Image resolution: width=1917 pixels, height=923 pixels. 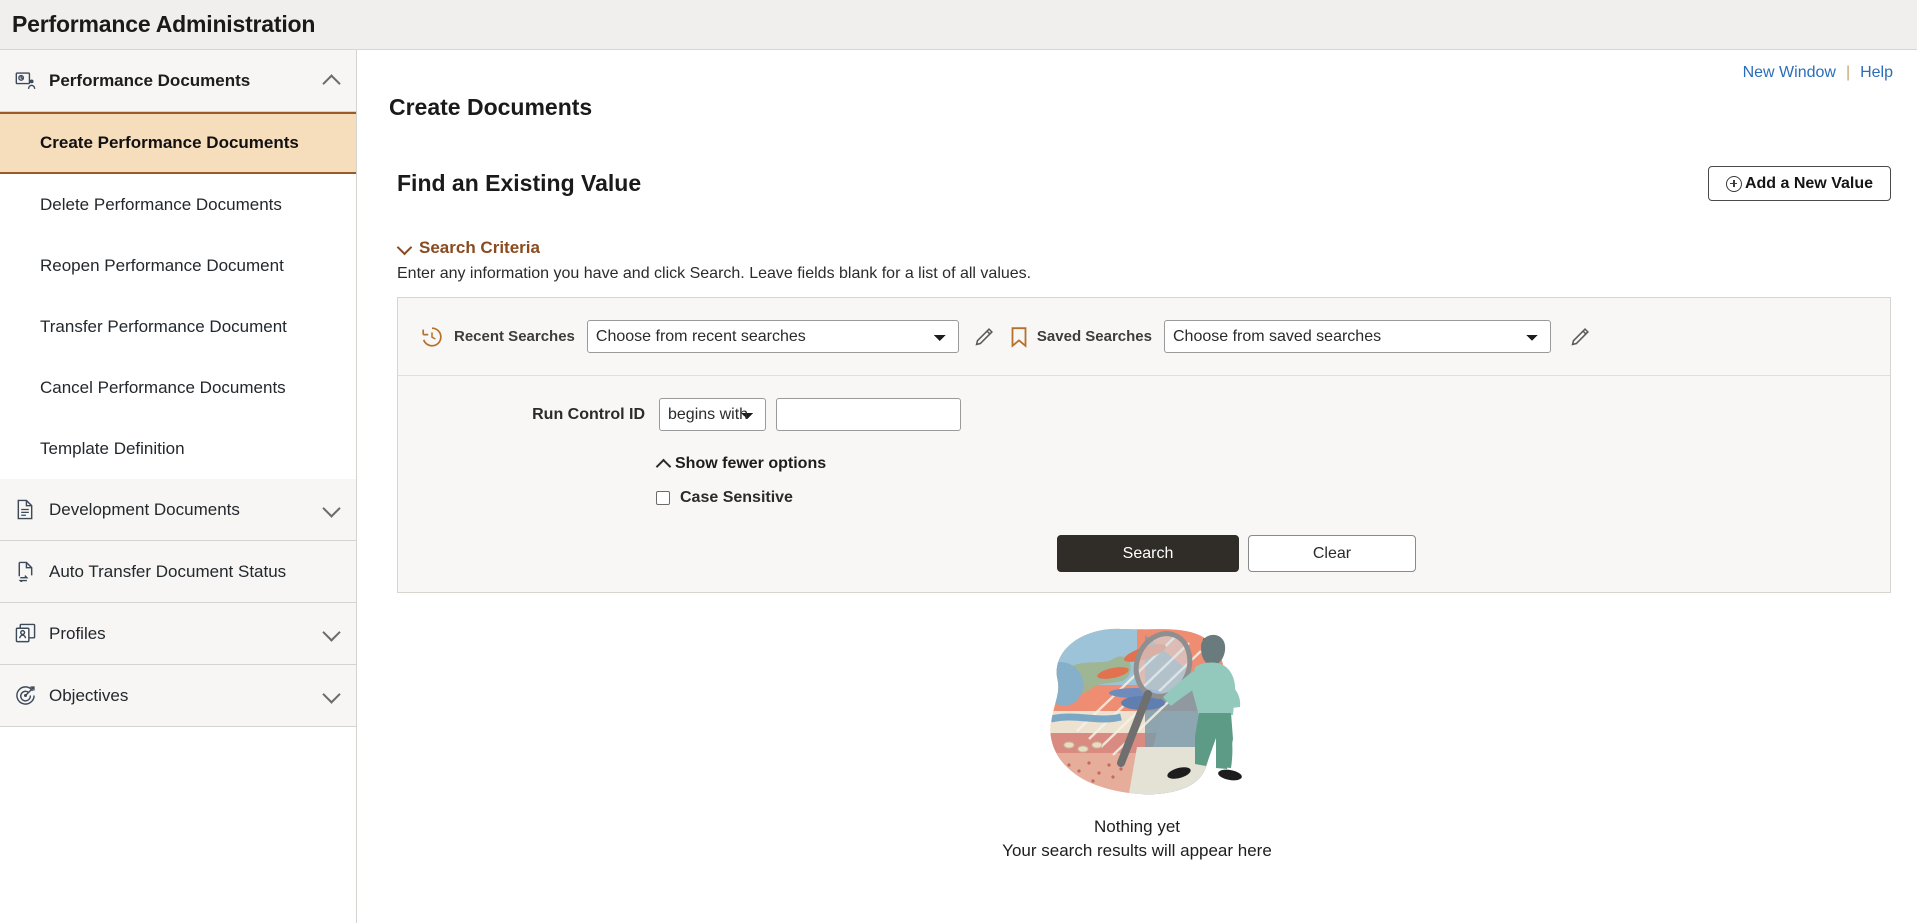 What do you see at coordinates (144, 509) in the screenshot?
I see `sidebar-group-label: Development Documents` at bounding box center [144, 509].